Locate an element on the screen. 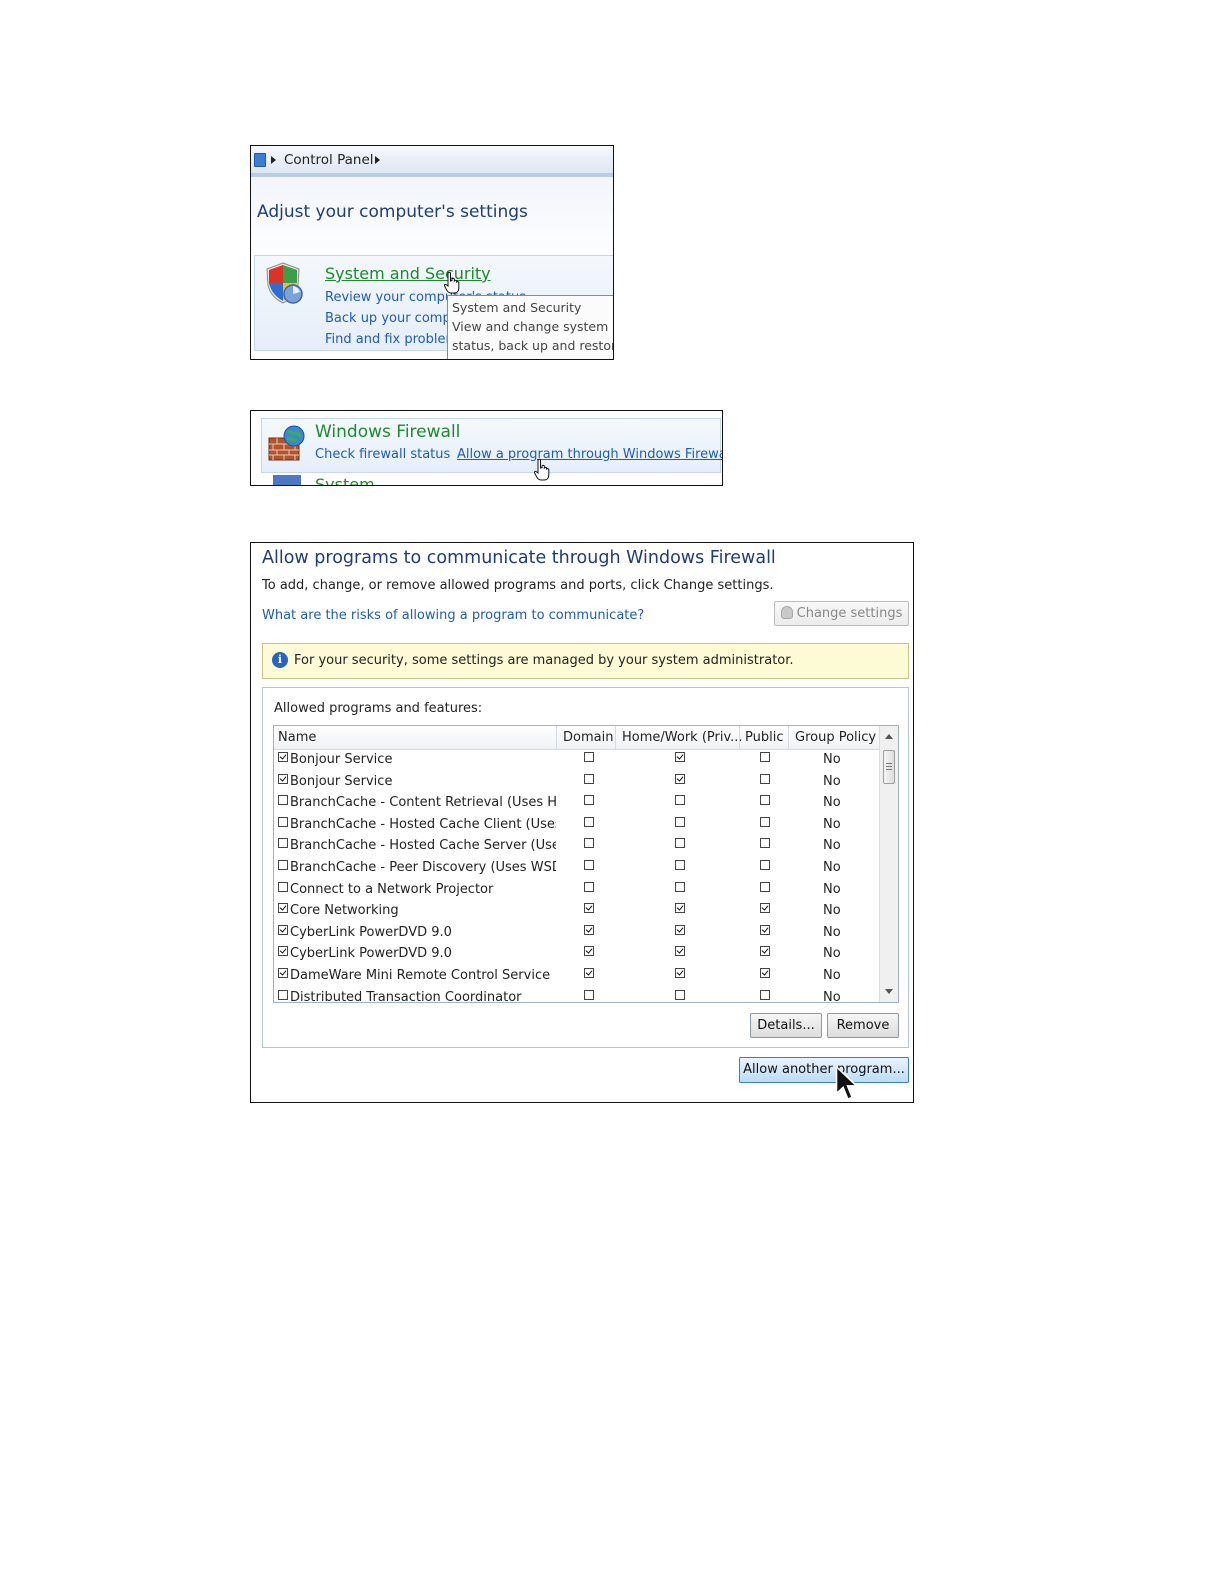 This screenshot has width=1224, height=1584. program-name-cell: Bonjour Service is located at coordinates (417, 759).